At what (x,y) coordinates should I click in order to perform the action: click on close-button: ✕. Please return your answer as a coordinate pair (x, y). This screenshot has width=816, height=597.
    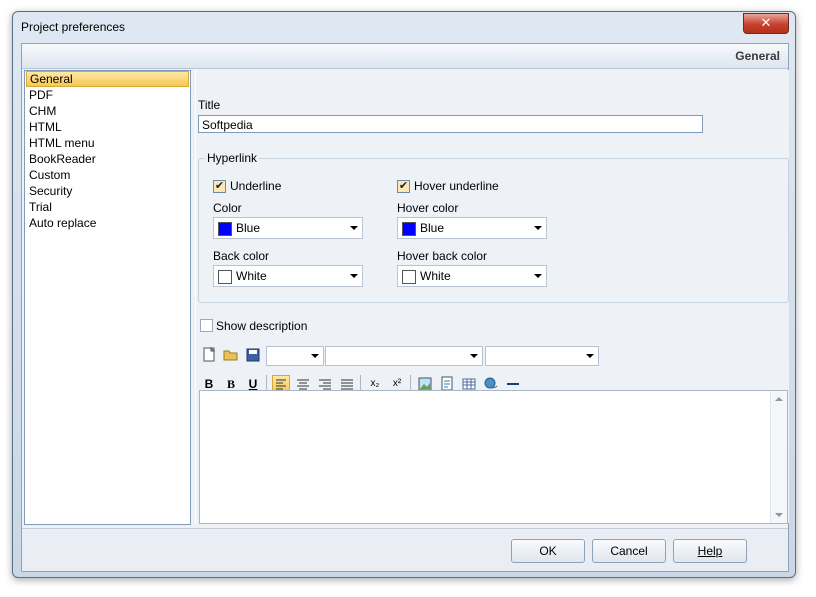
    Looking at the image, I should click on (766, 23).